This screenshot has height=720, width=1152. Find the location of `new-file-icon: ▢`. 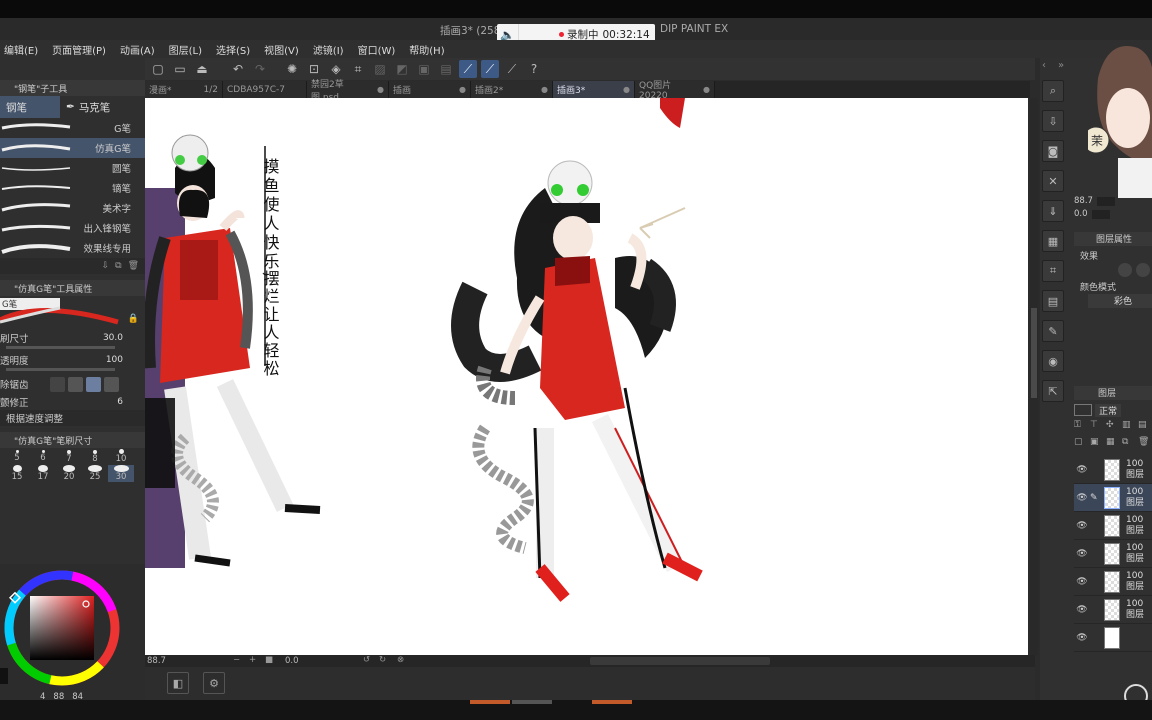

new-file-icon: ▢ is located at coordinates (158, 69).